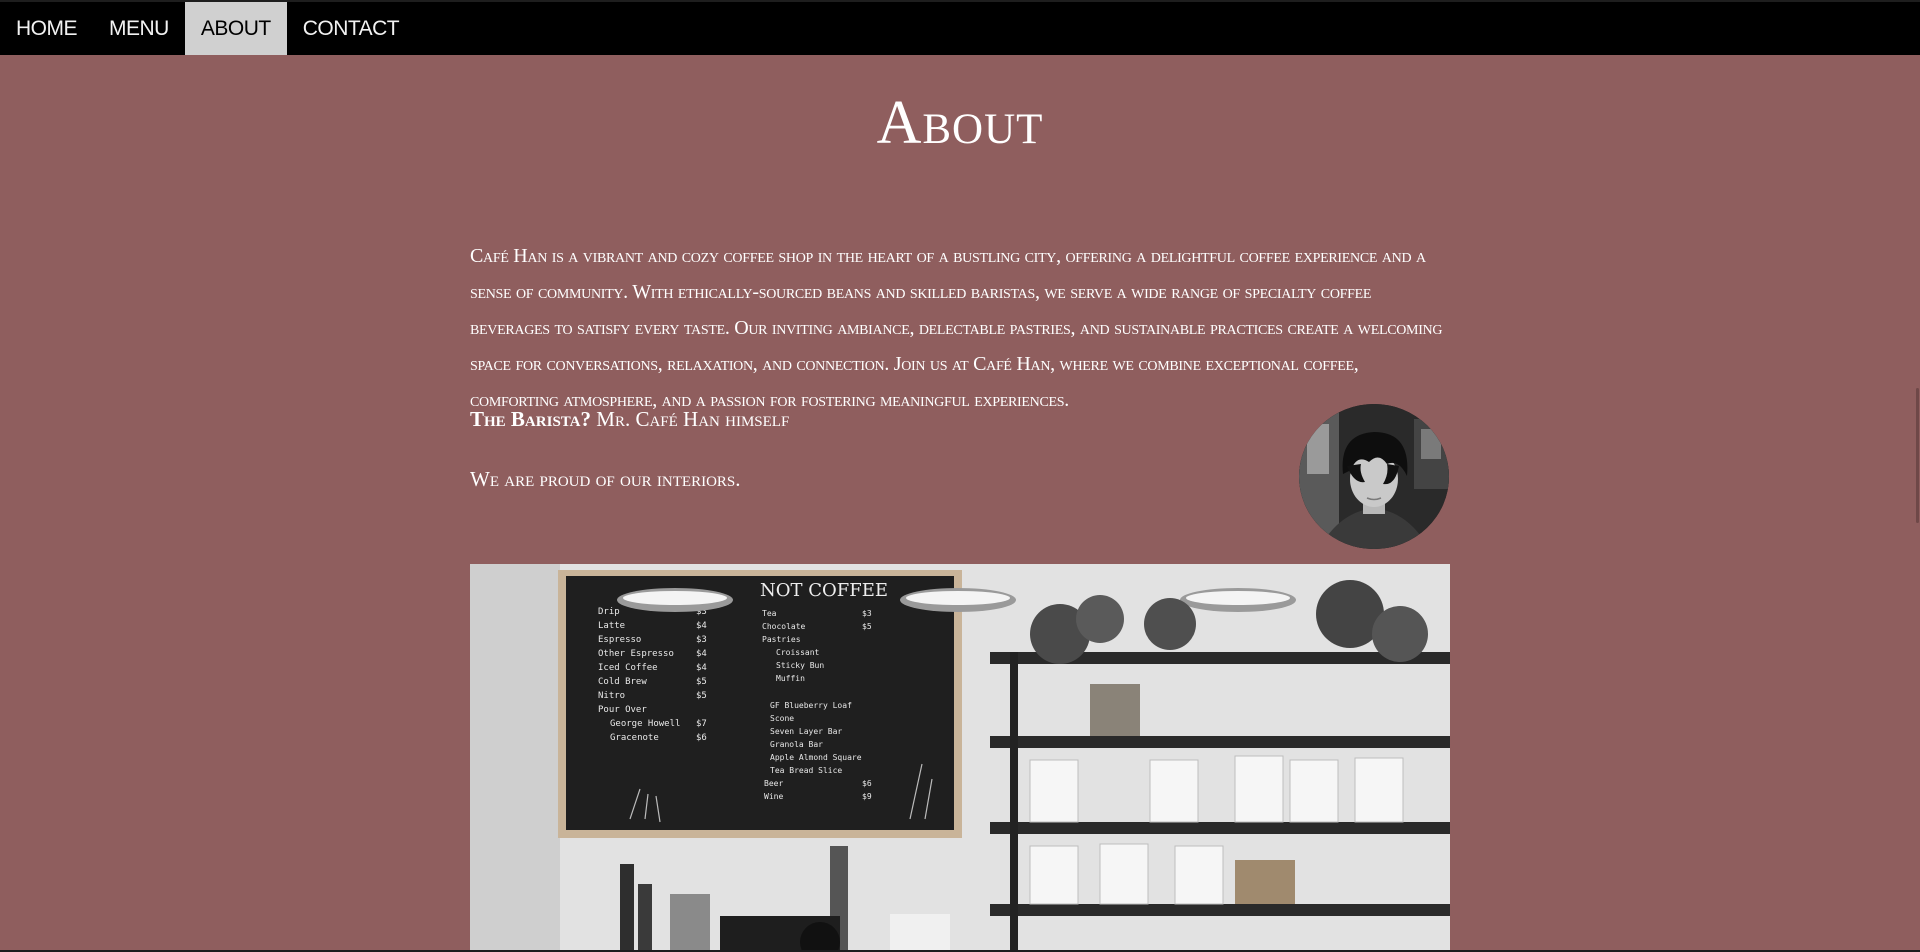  What do you see at coordinates (605, 479) in the screenshot?
I see `interiors-text: We are proud of our interiors.` at bounding box center [605, 479].